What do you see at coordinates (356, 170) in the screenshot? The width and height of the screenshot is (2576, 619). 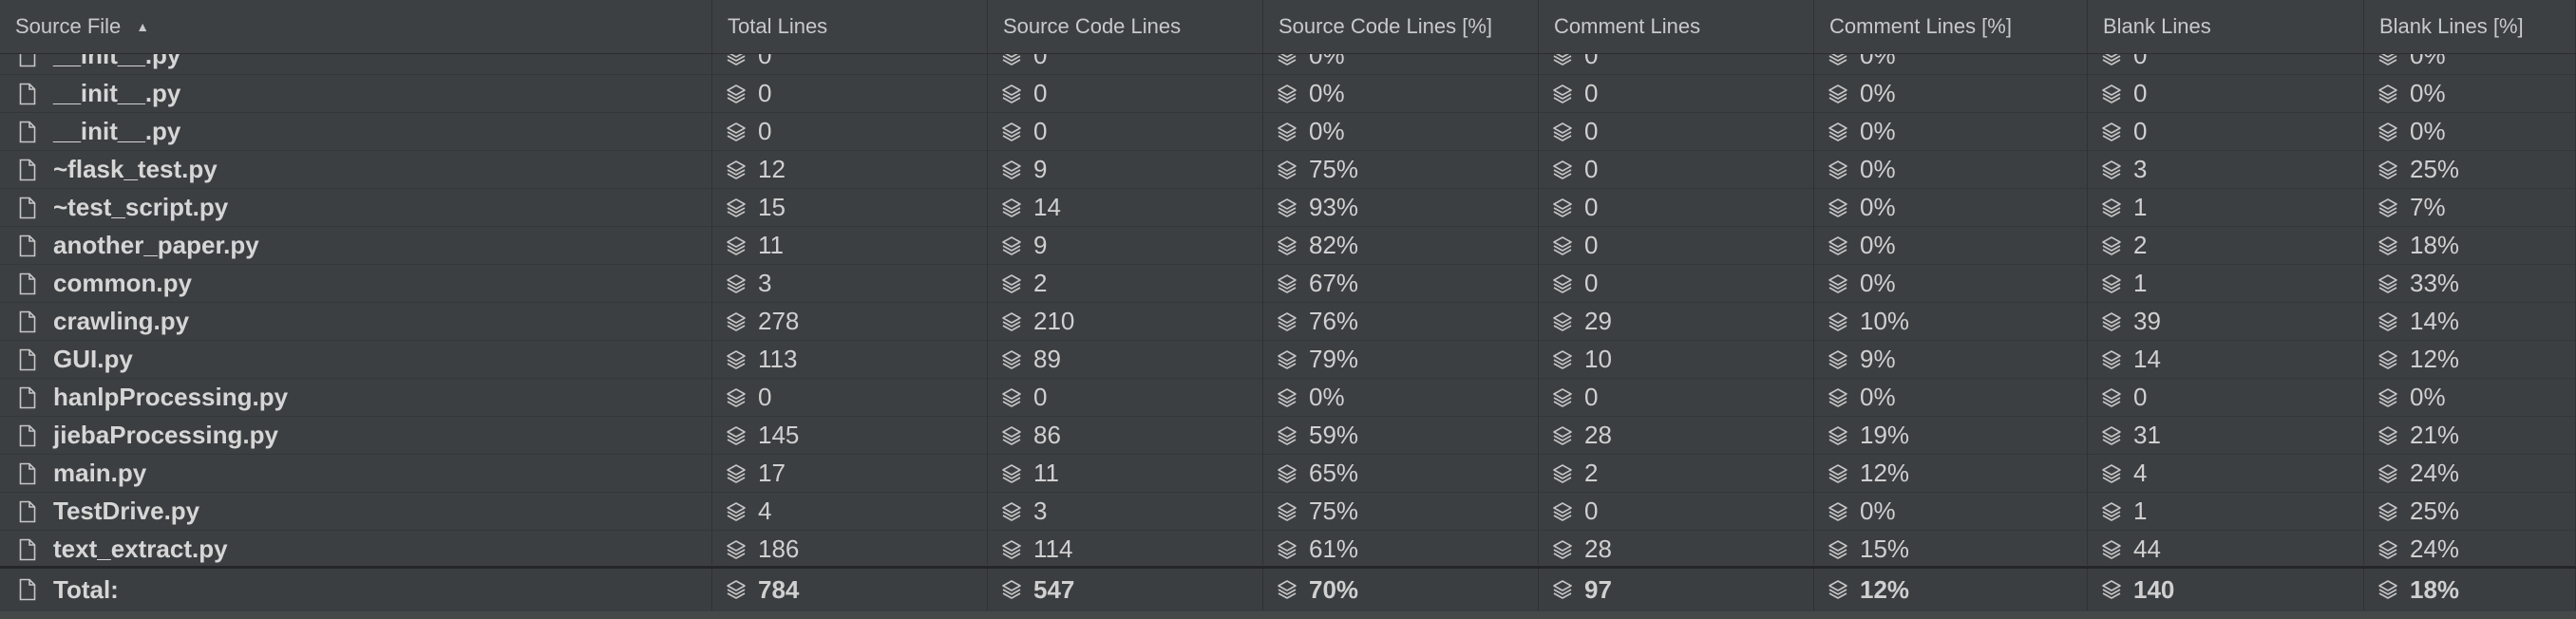 I see `source-file-cell: ~flask_test.py` at bounding box center [356, 170].